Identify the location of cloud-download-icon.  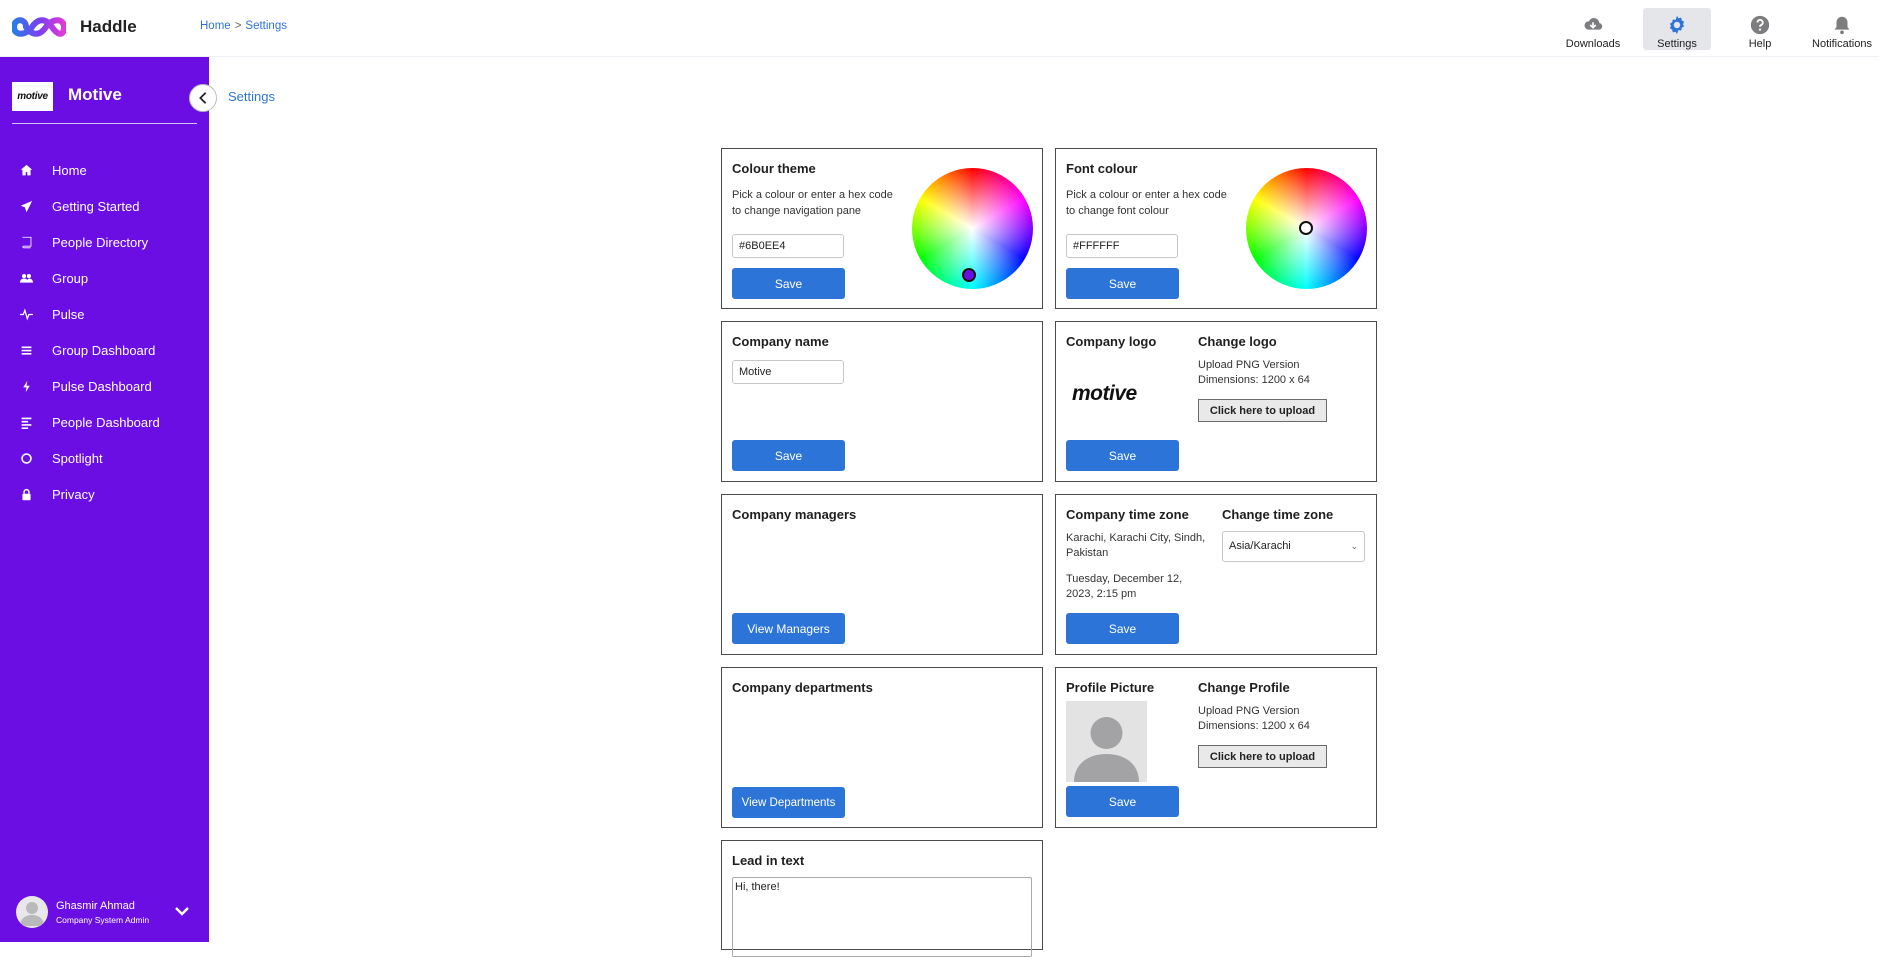
(1593, 24).